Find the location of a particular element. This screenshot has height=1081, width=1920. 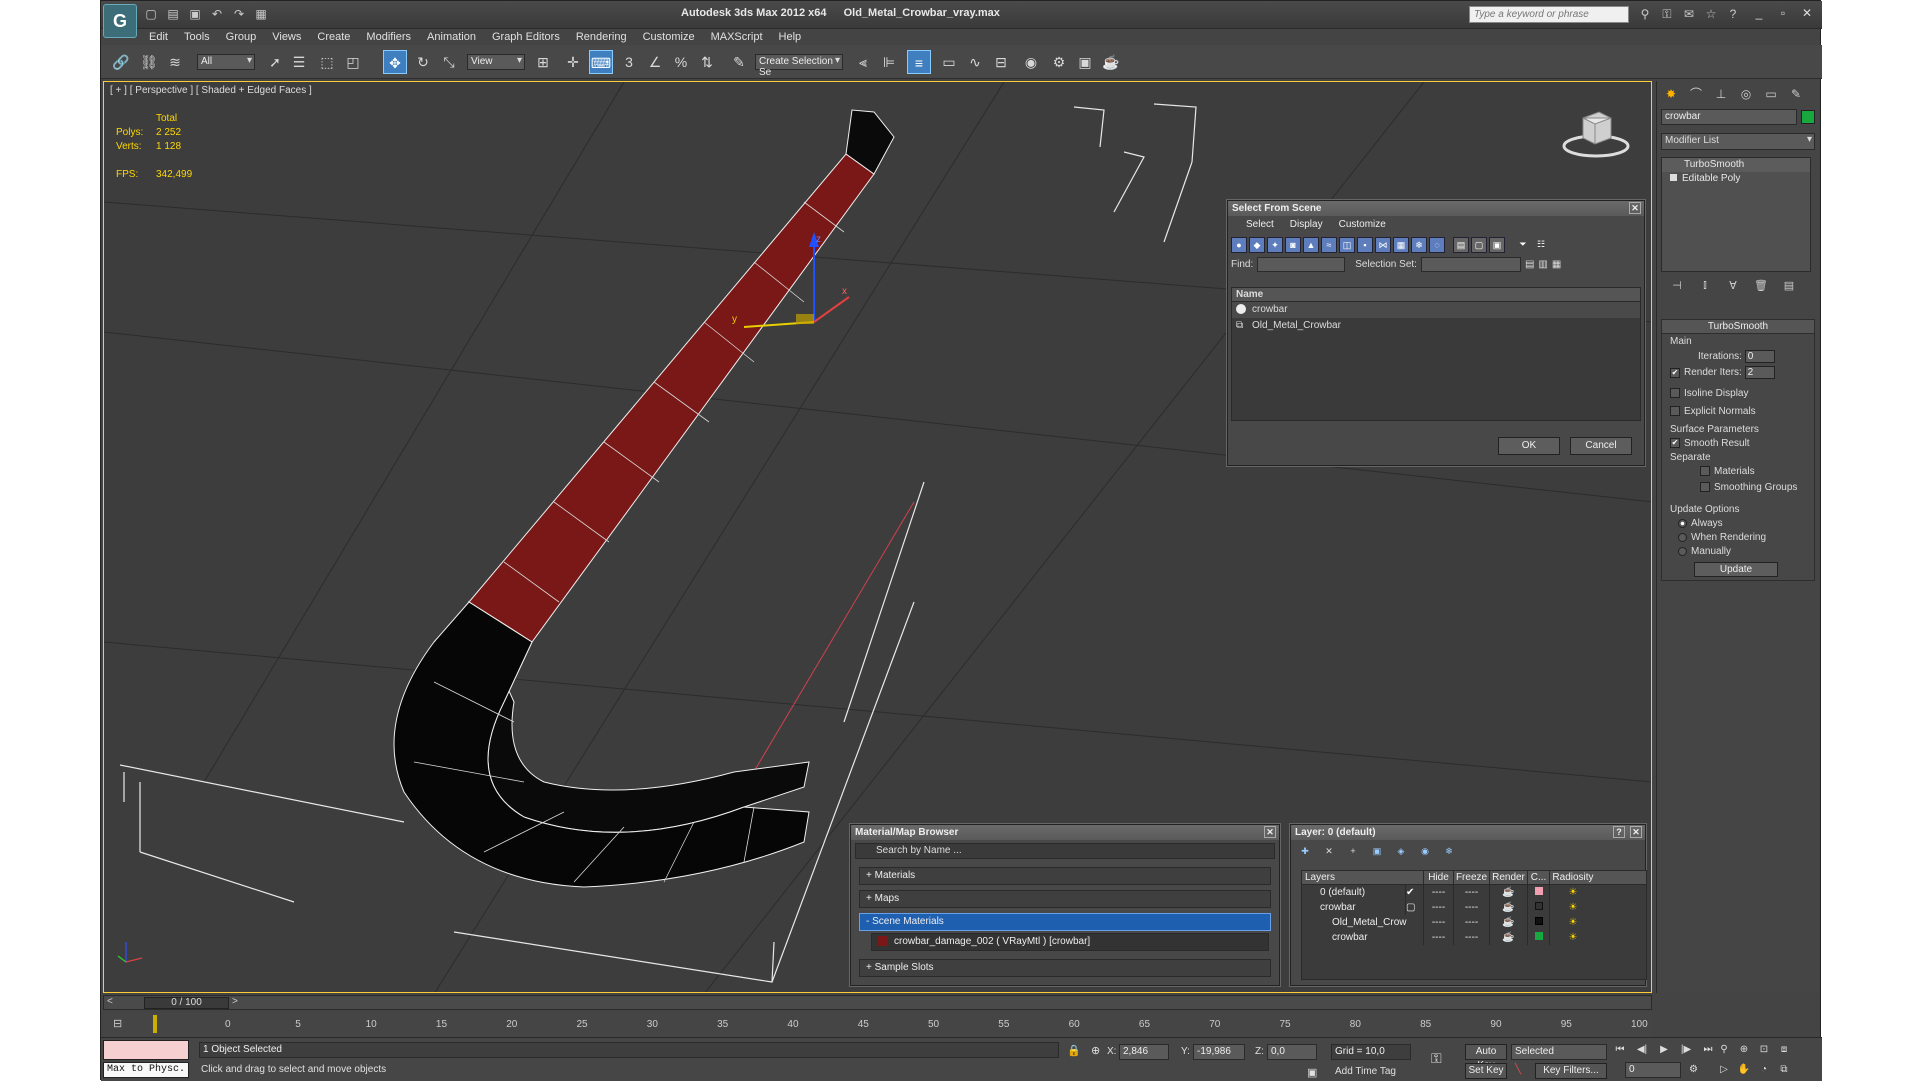

hide-all-layers-icon: ◉ is located at coordinates (1425, 852).